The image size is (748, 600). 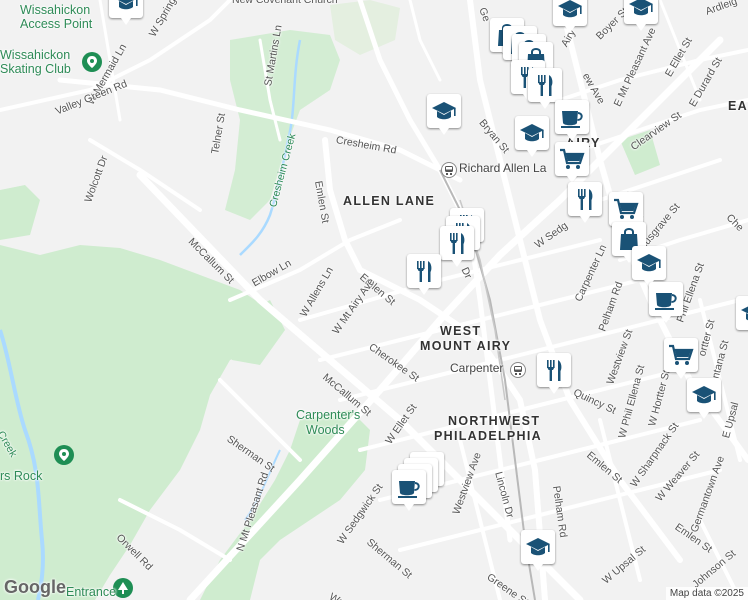 I want to click on neighborhood-label-west-mount-airy-1: WEST, so click(x=460, y=331).